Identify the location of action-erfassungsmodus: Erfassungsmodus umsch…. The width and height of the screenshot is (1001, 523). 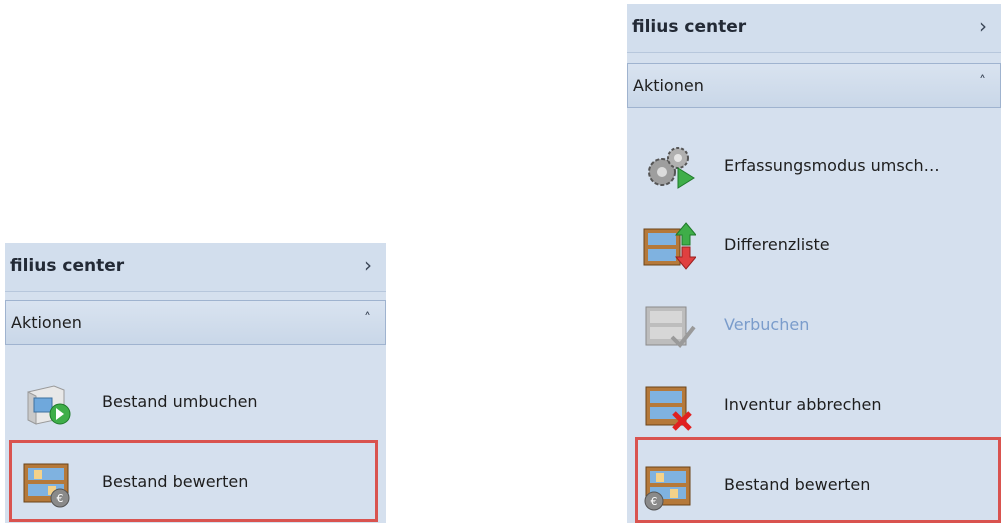
(814, 167).